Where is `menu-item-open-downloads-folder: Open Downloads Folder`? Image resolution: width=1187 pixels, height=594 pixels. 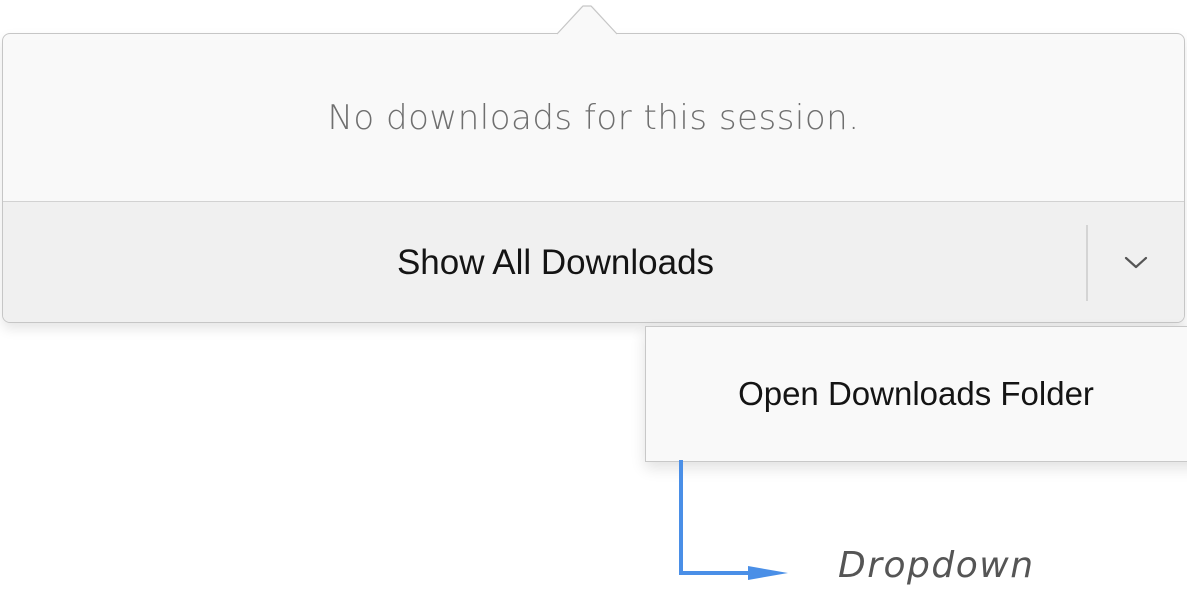
menu-item-open-downloads-folder: Open Downloads Folder is located at coordinates (916, 394).